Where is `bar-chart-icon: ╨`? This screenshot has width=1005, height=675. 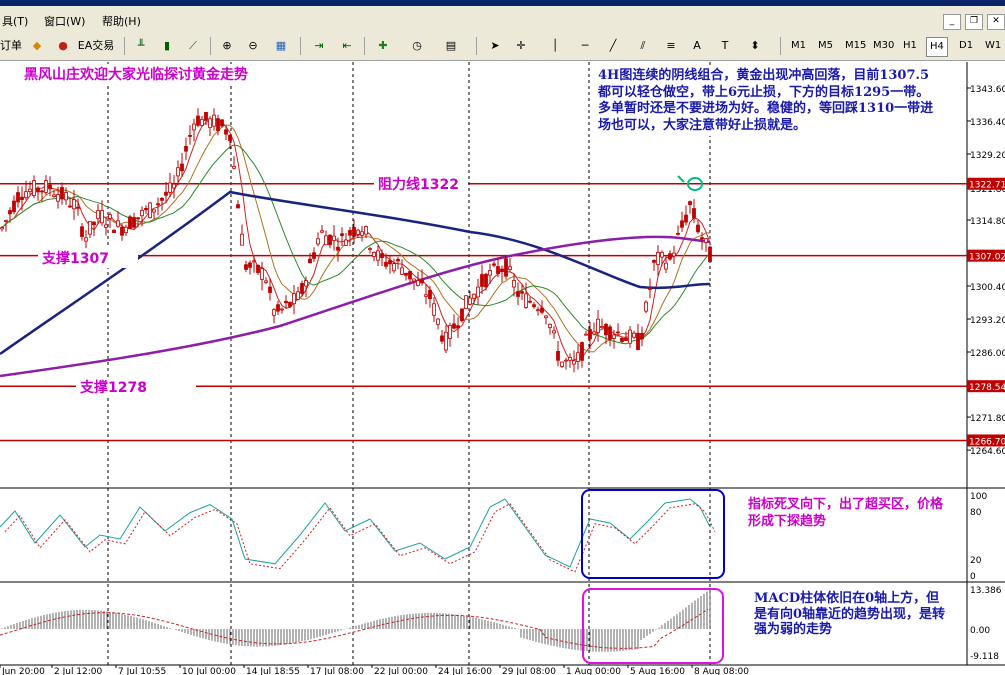 bar-chart-icon: ╨ is located at coordinates (141, 46).